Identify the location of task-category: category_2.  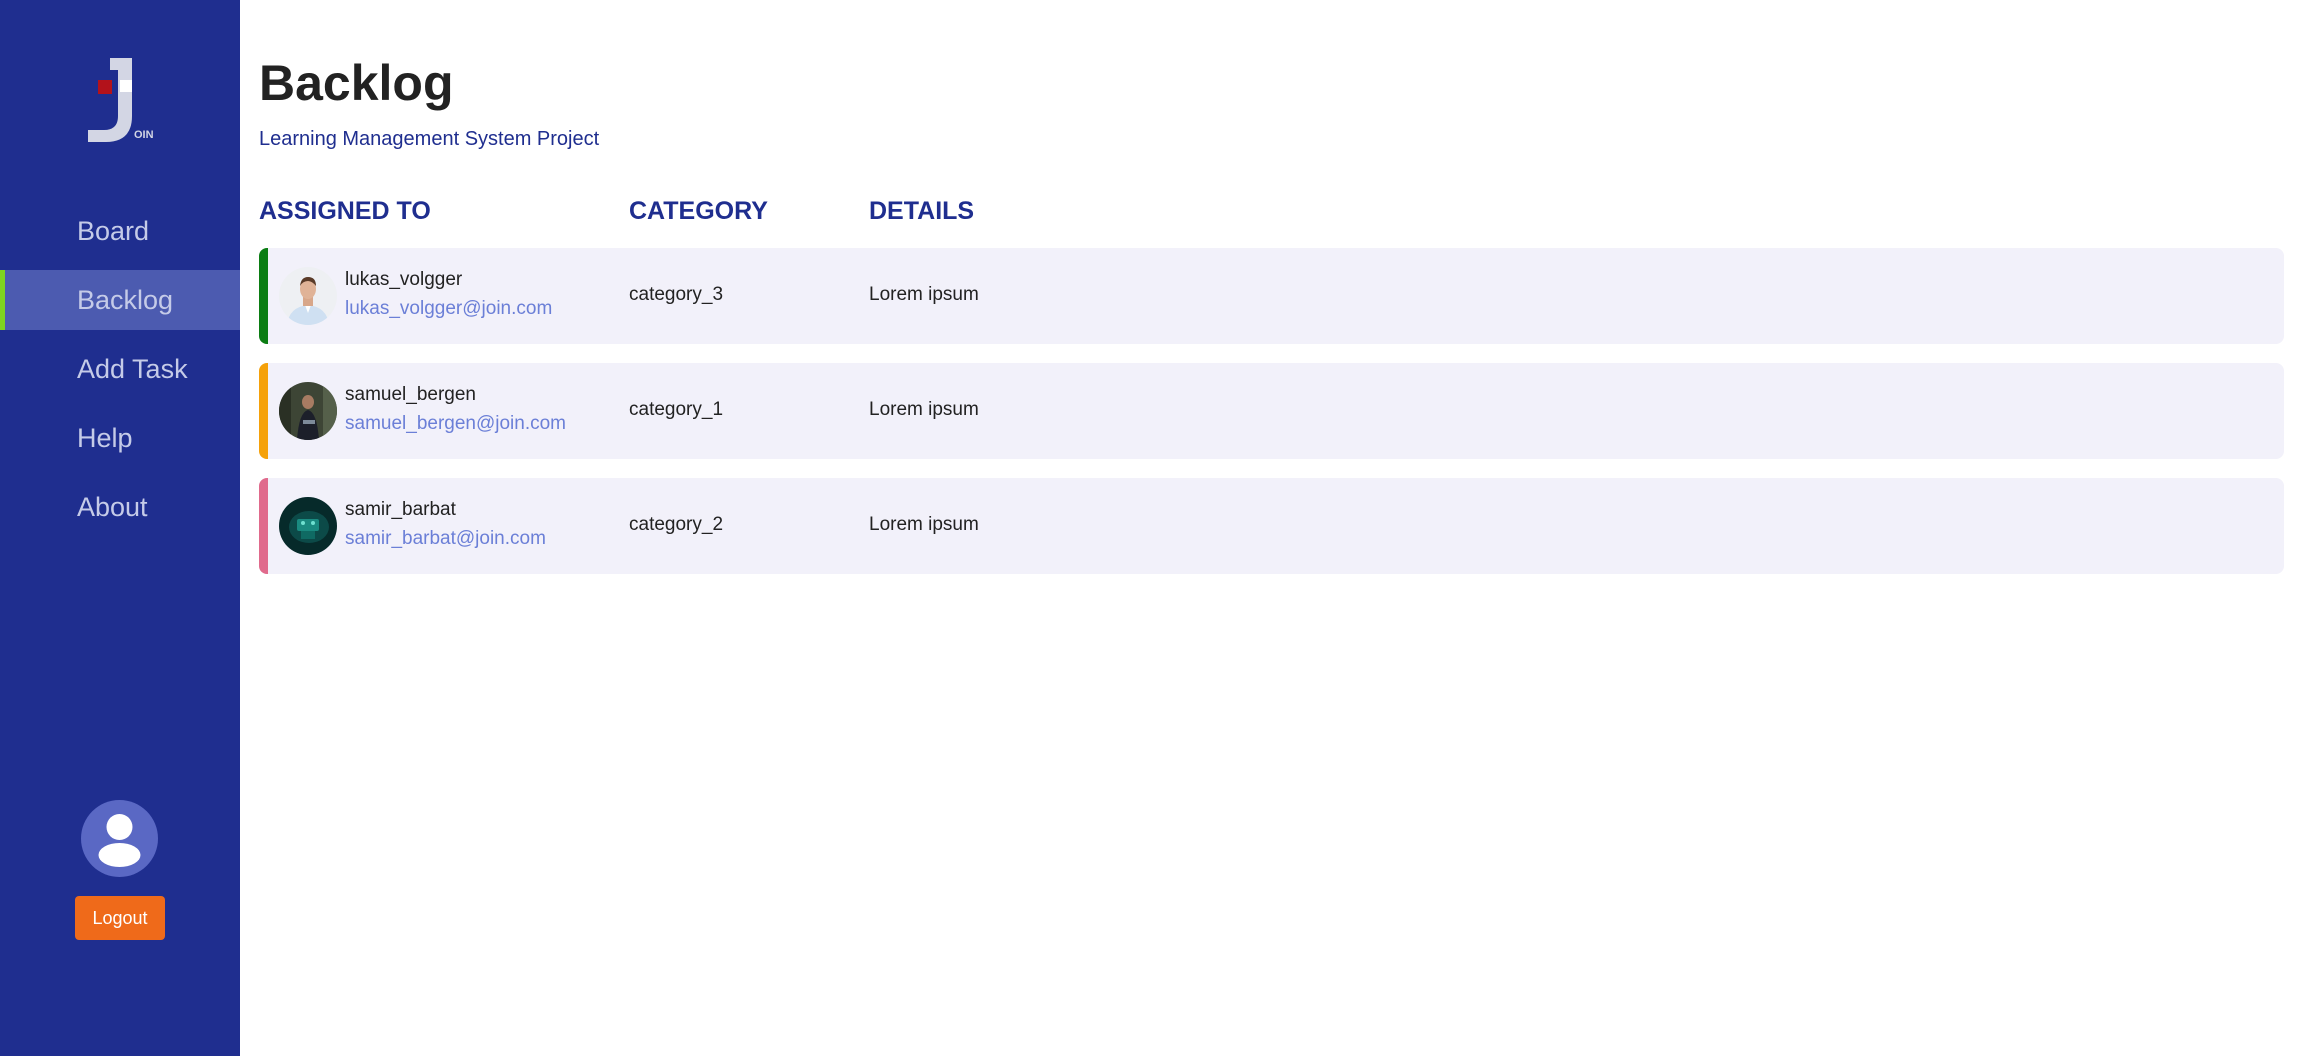
(676, 524).